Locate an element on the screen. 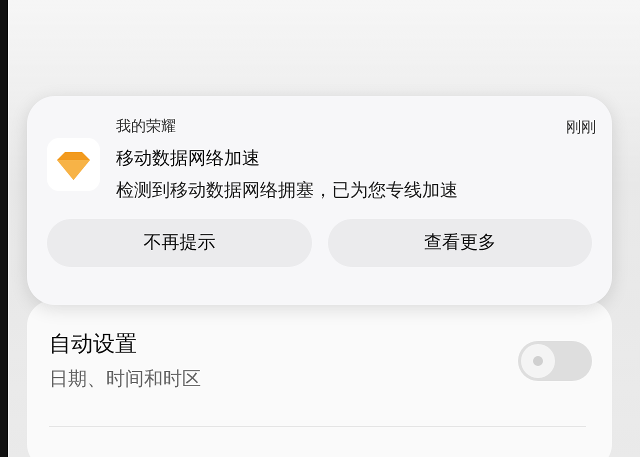 The image size is (640, 457). notification-title: 移动数据网络加速 is located at coordinates (188, 158).